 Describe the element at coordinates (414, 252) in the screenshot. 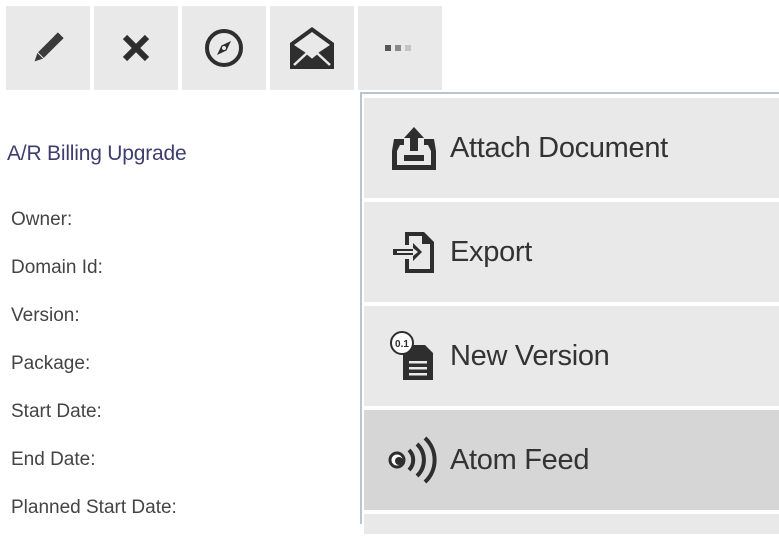

I see `export-icon` at that location.